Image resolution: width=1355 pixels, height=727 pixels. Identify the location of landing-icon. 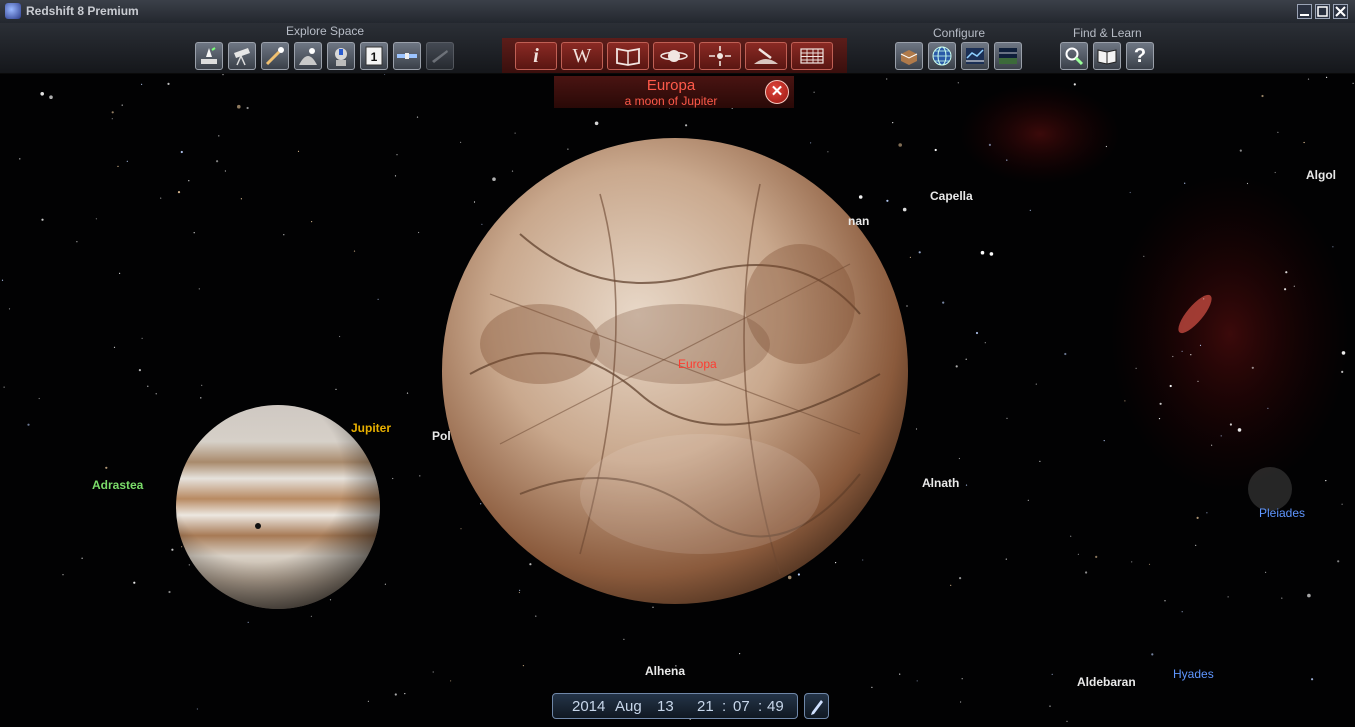
(766, 56).